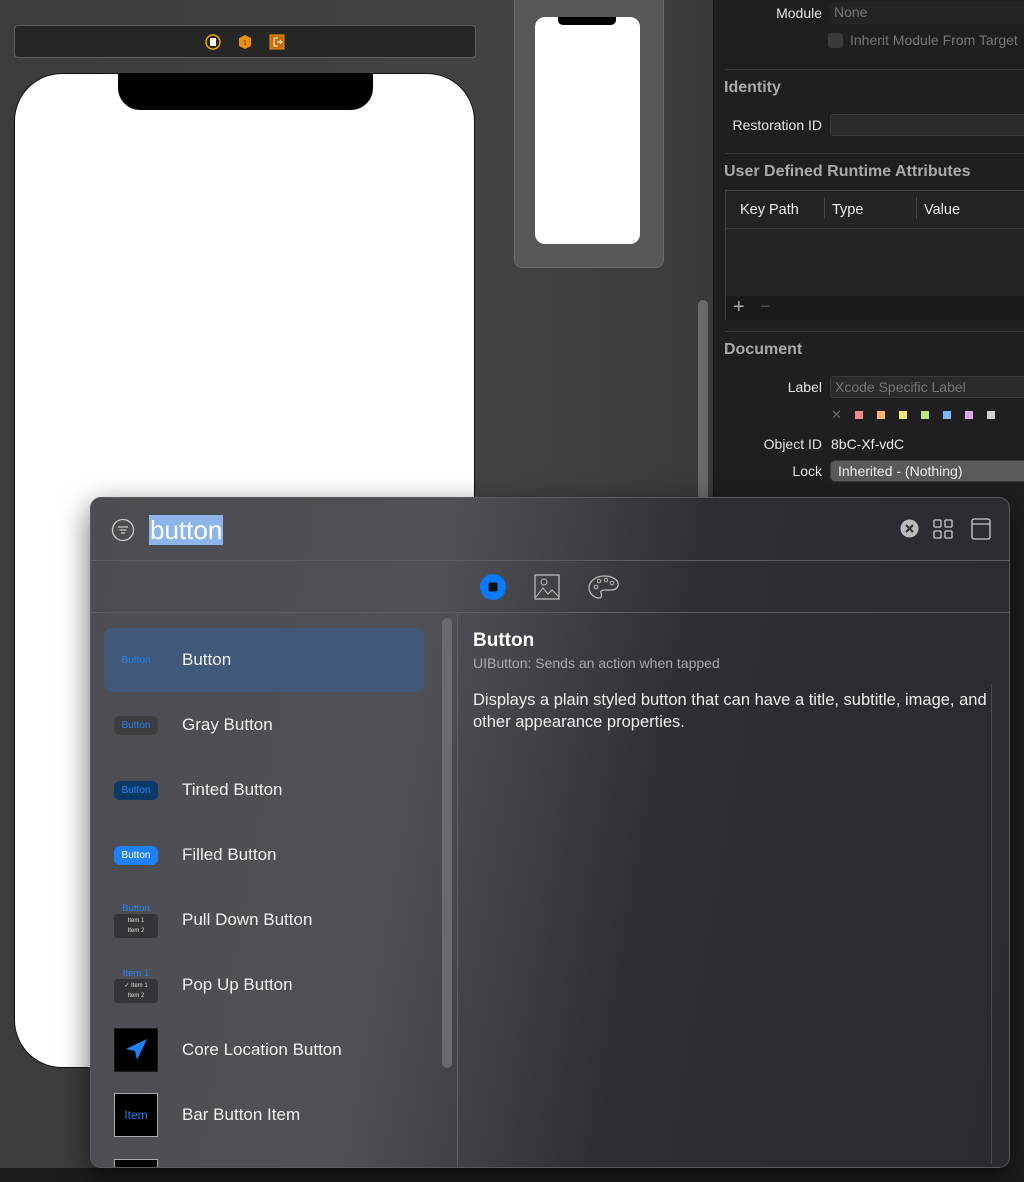  I want to click on color-swatch-yellow, so click(902, 415).